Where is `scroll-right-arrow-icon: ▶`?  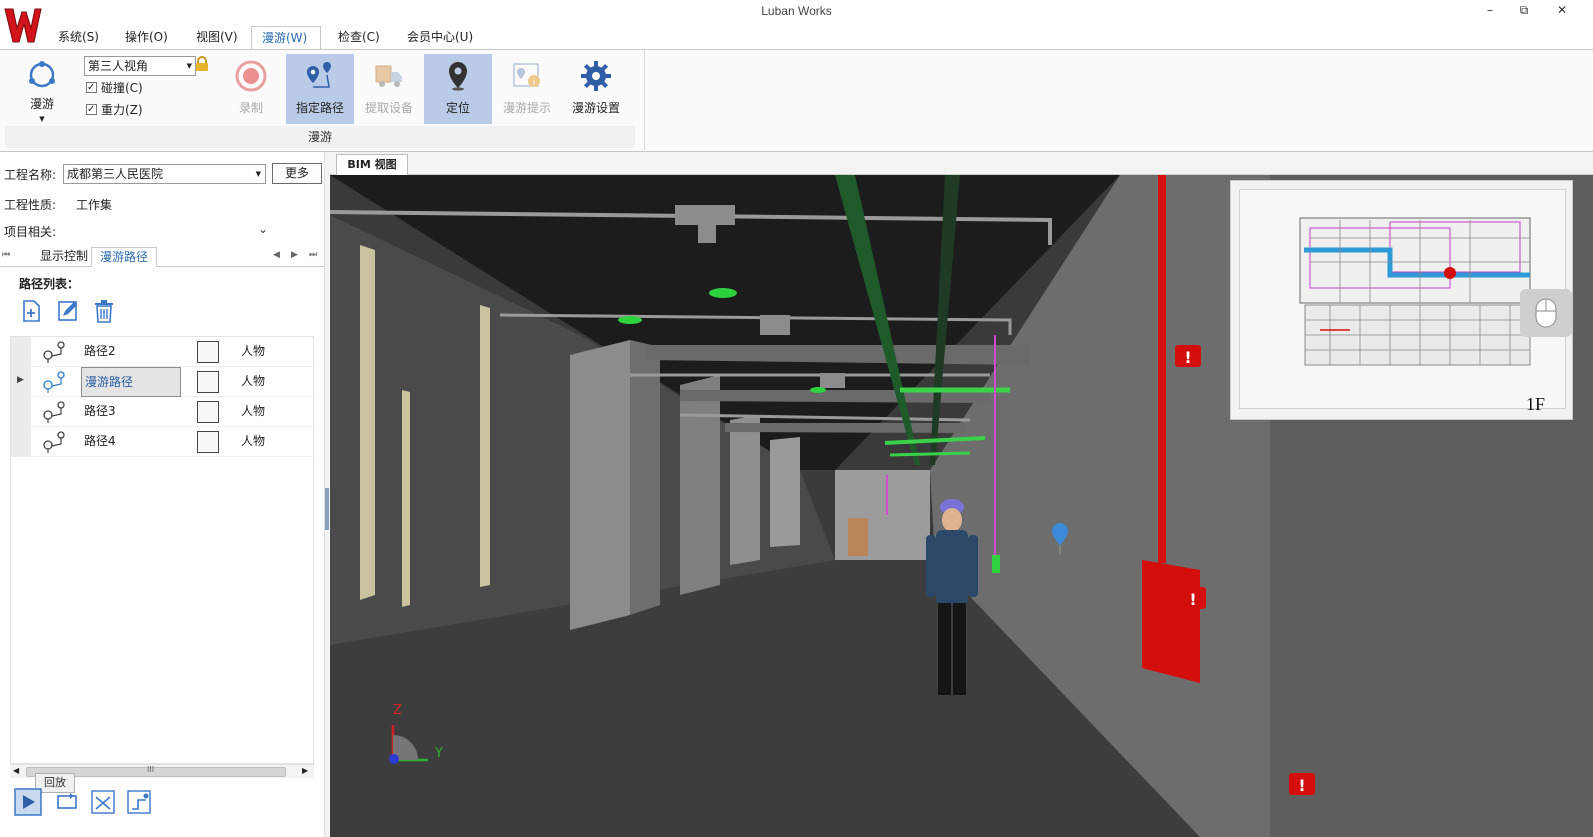 scroll-right-arrow-icon: ▶ is located at coordinates (305, 770).